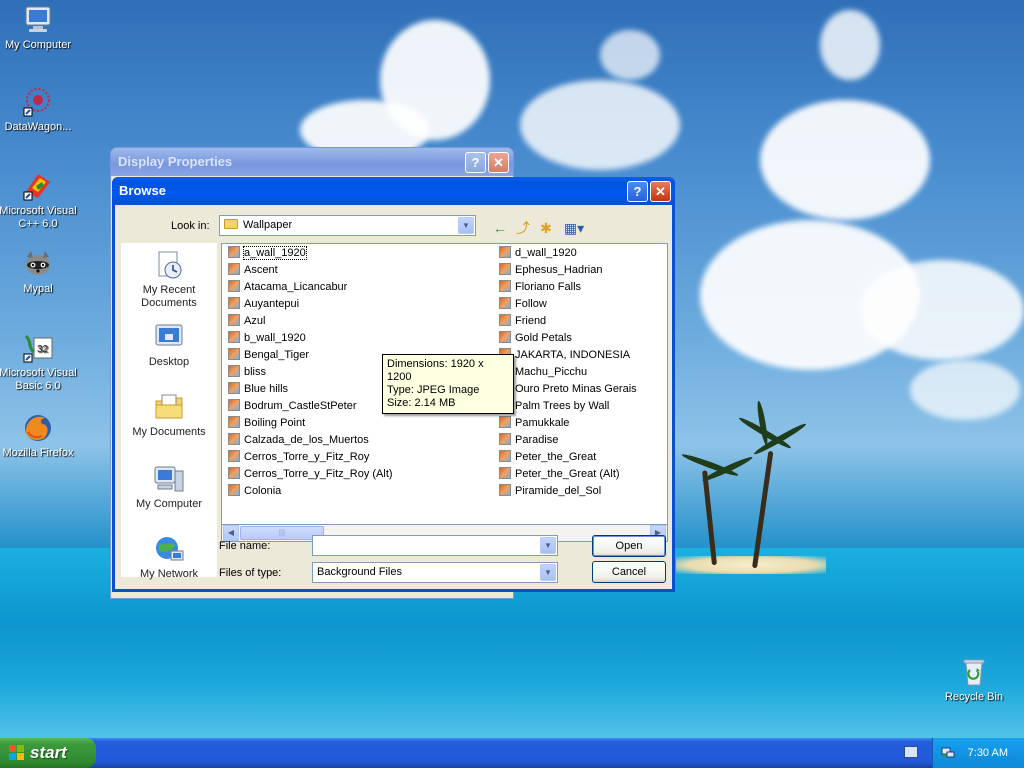  What do you see at coordinates (312, 162) in the screenshot?
I see `display-properties-titlebar: Display Properties ? ✕` at bounding box center [312, 162].